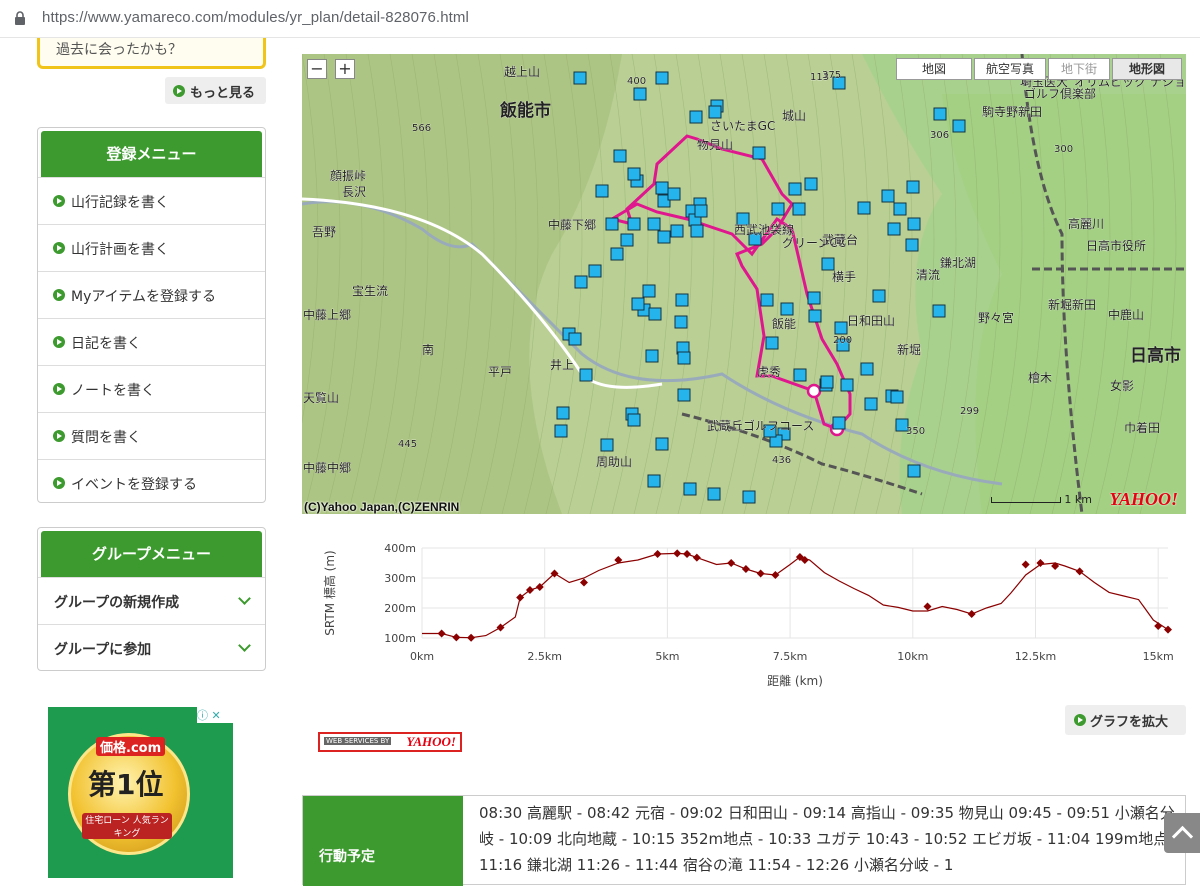  Describe the element at coordinates (321, 398) in the screenshot. I see `map-place-label: 天覧山` at that location.